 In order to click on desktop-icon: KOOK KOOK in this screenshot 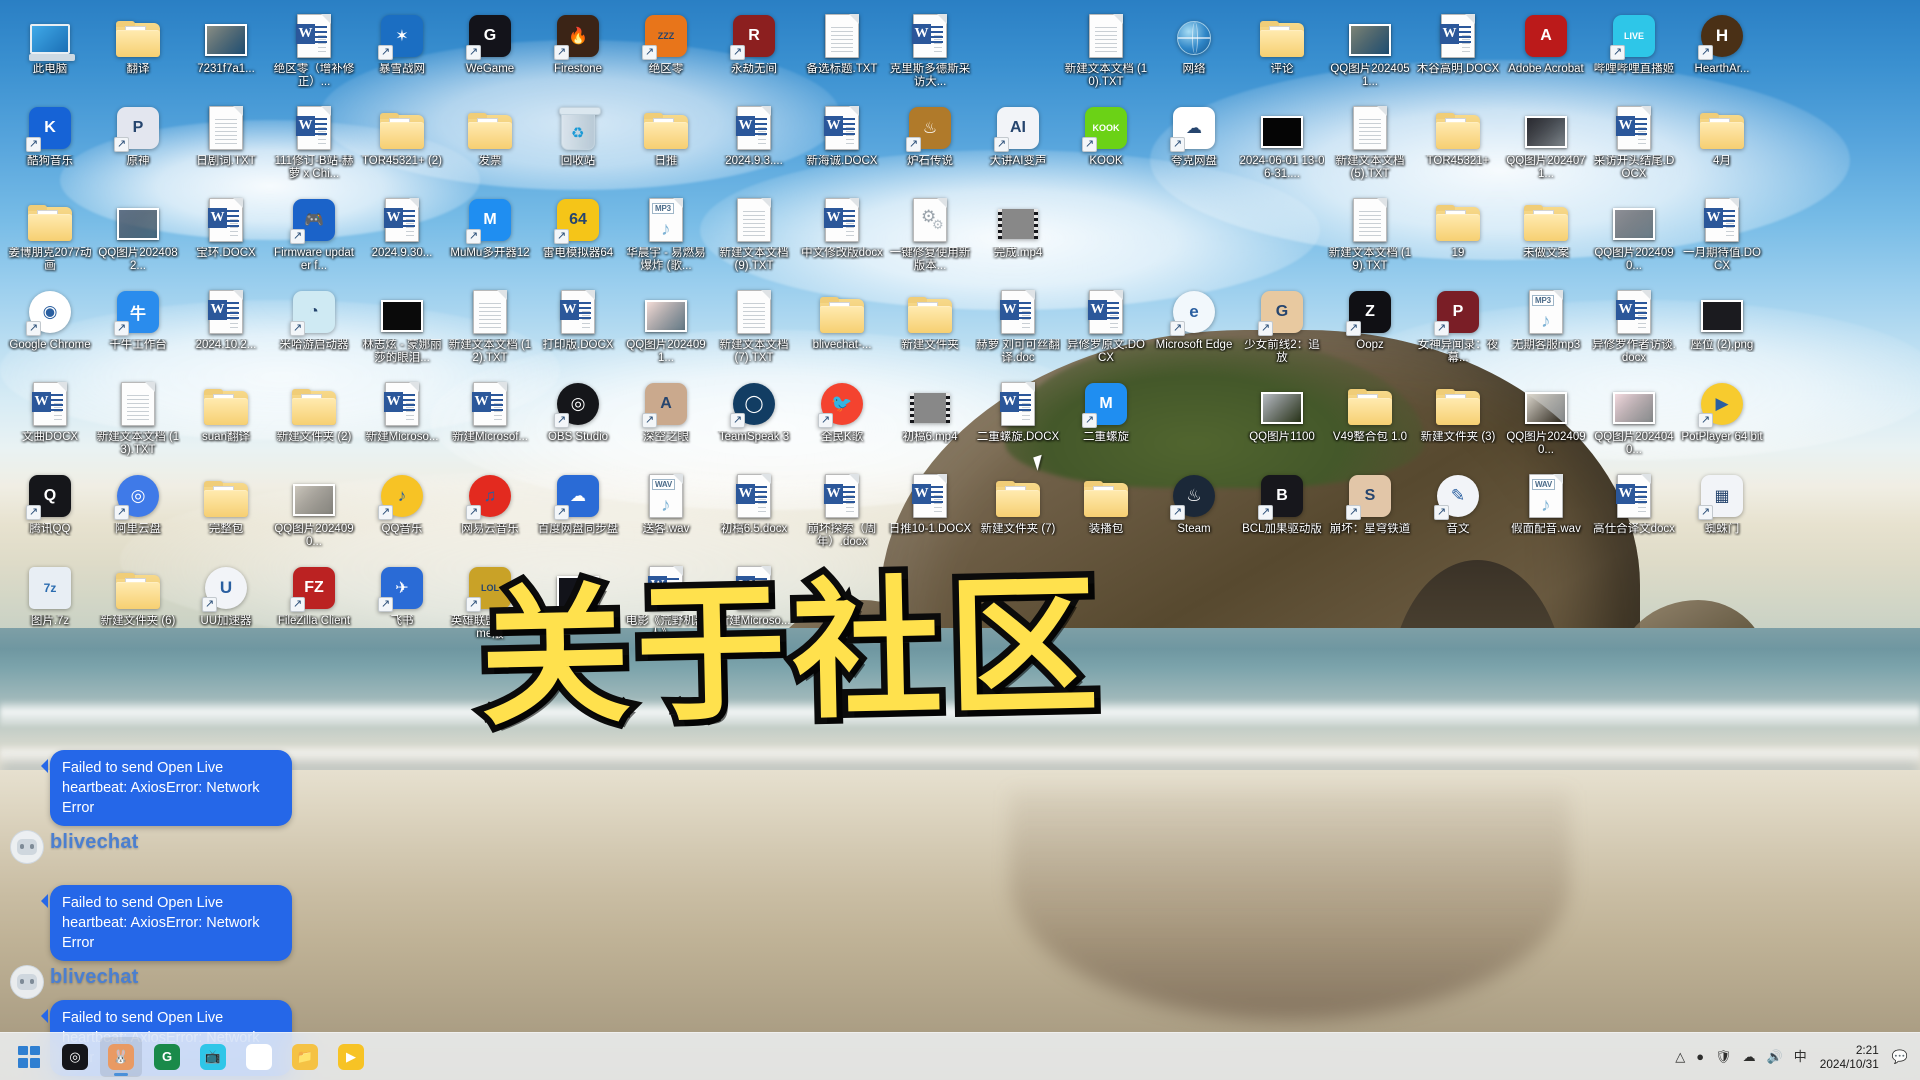, I will do `click(1106, 146)`.